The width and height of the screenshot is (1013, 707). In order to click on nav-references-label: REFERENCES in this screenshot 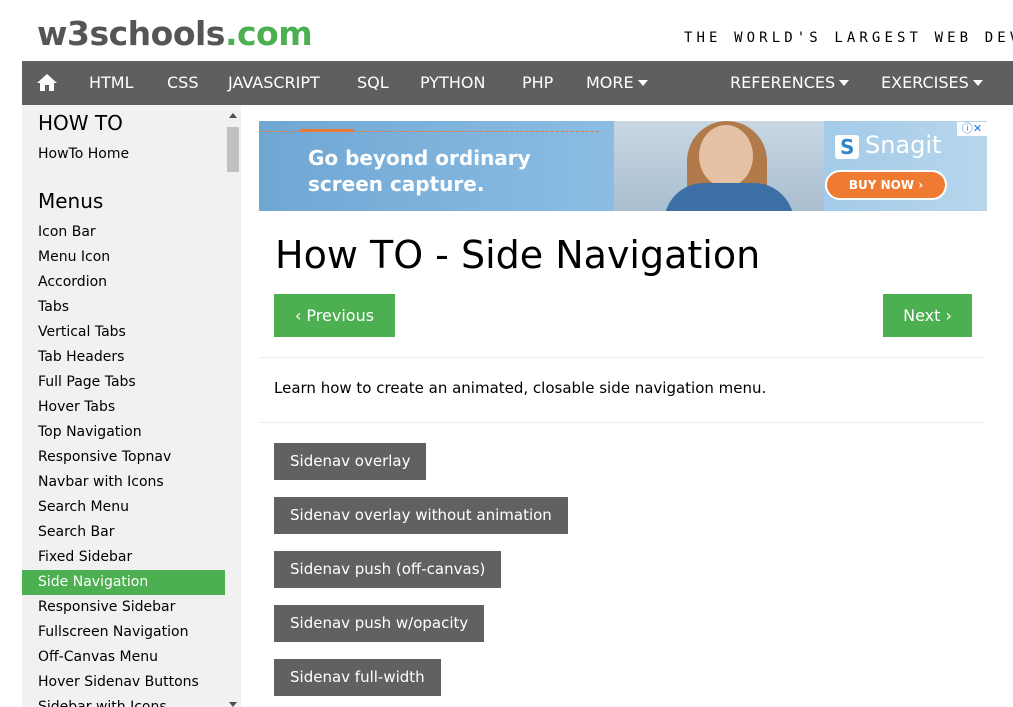, I will do `click(783, 82)`.